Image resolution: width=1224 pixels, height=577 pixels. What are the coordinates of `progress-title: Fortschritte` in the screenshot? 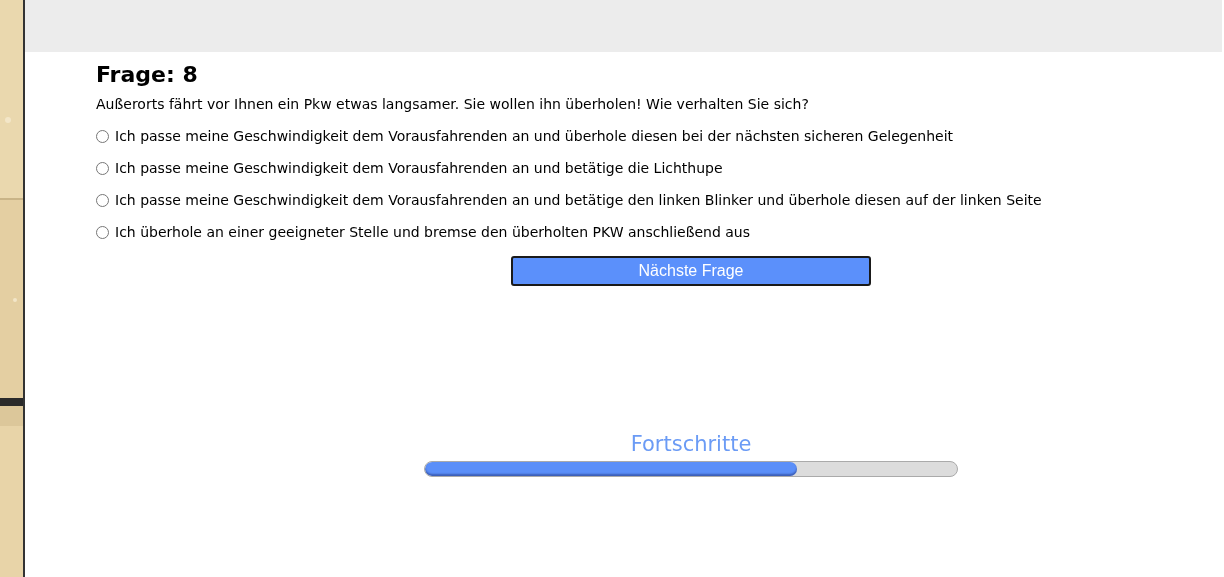 It's located at (691, 444).